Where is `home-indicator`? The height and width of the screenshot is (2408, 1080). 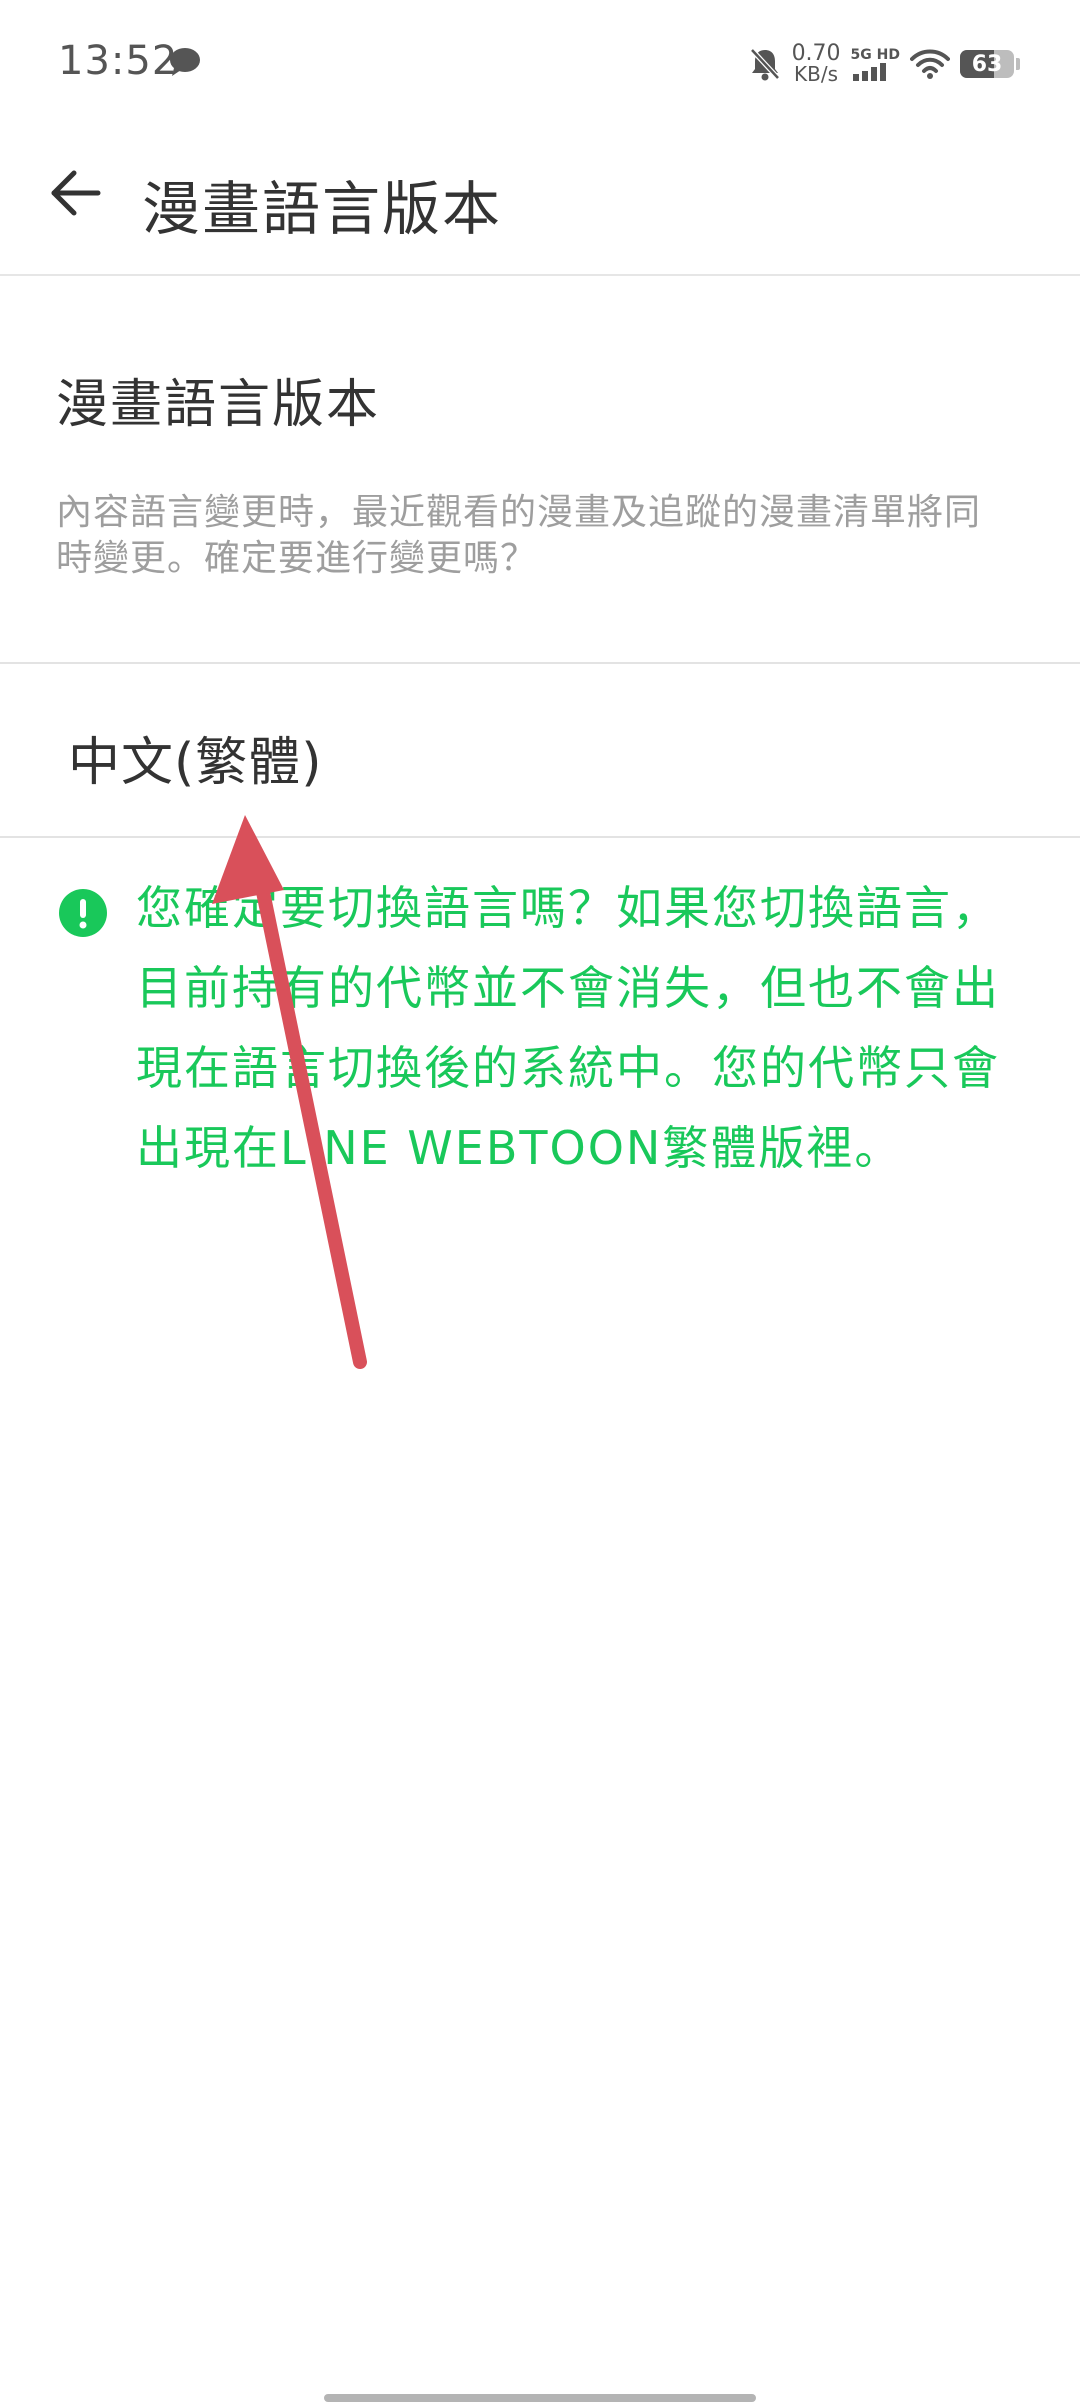 home-indicator is located at coordinates (540, 2398).